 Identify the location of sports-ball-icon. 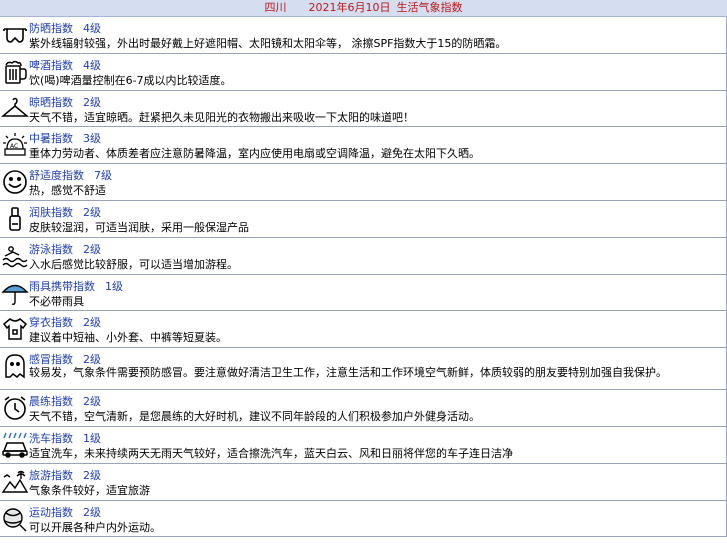
(15, 519).